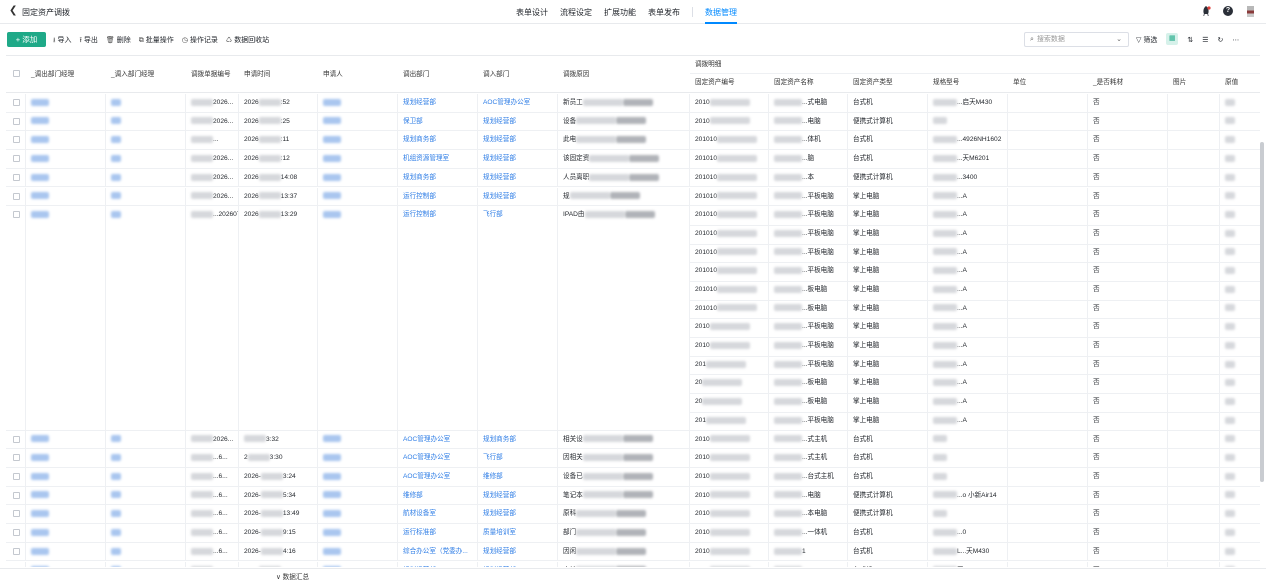 This screenshot has height=582, width=1266. I want to click on add-button: + 添加, so click(26, 39).